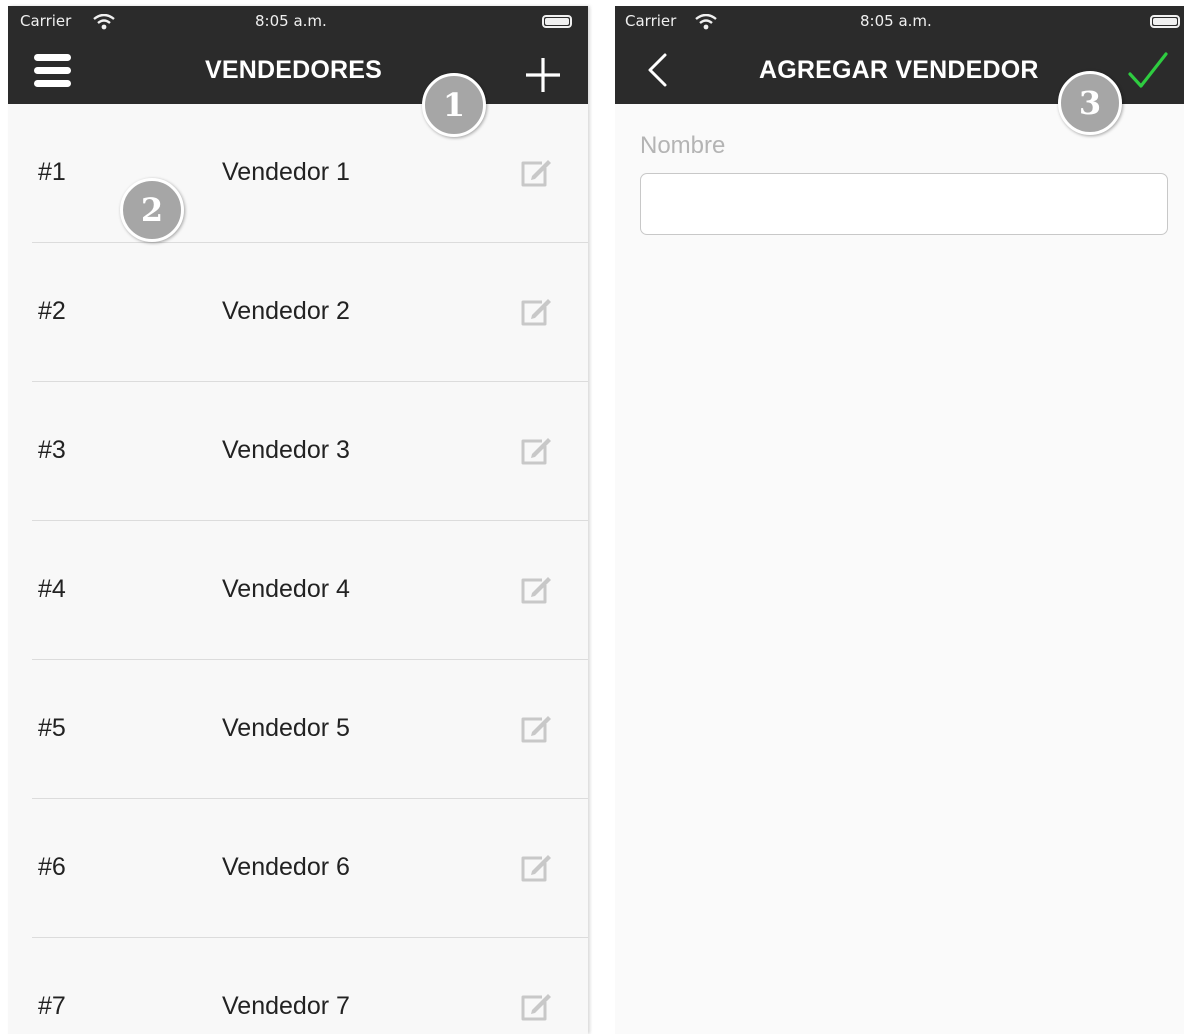  What do you see at coordinates (1090, 103) in the screenshot?
I see `callout-badge-3: 3` at bounding box center [1090, 103].